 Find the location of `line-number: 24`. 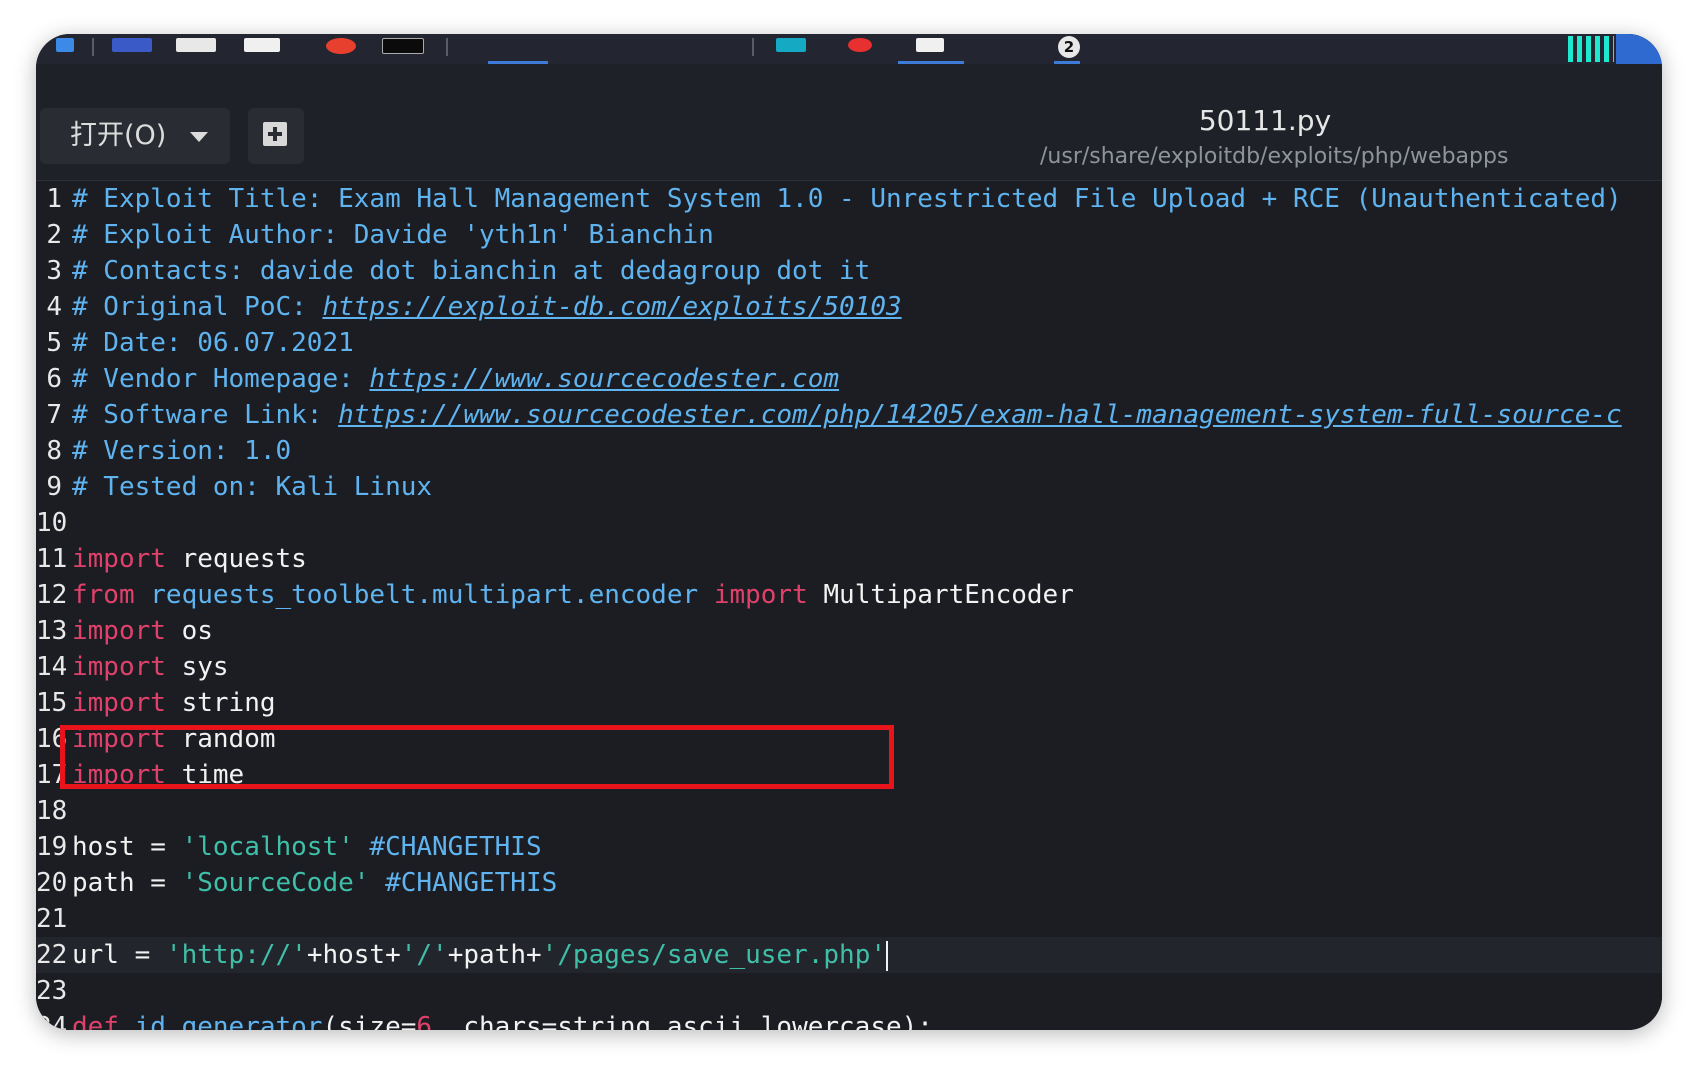

line-number: 24 is located at coordinates (52, 1021).